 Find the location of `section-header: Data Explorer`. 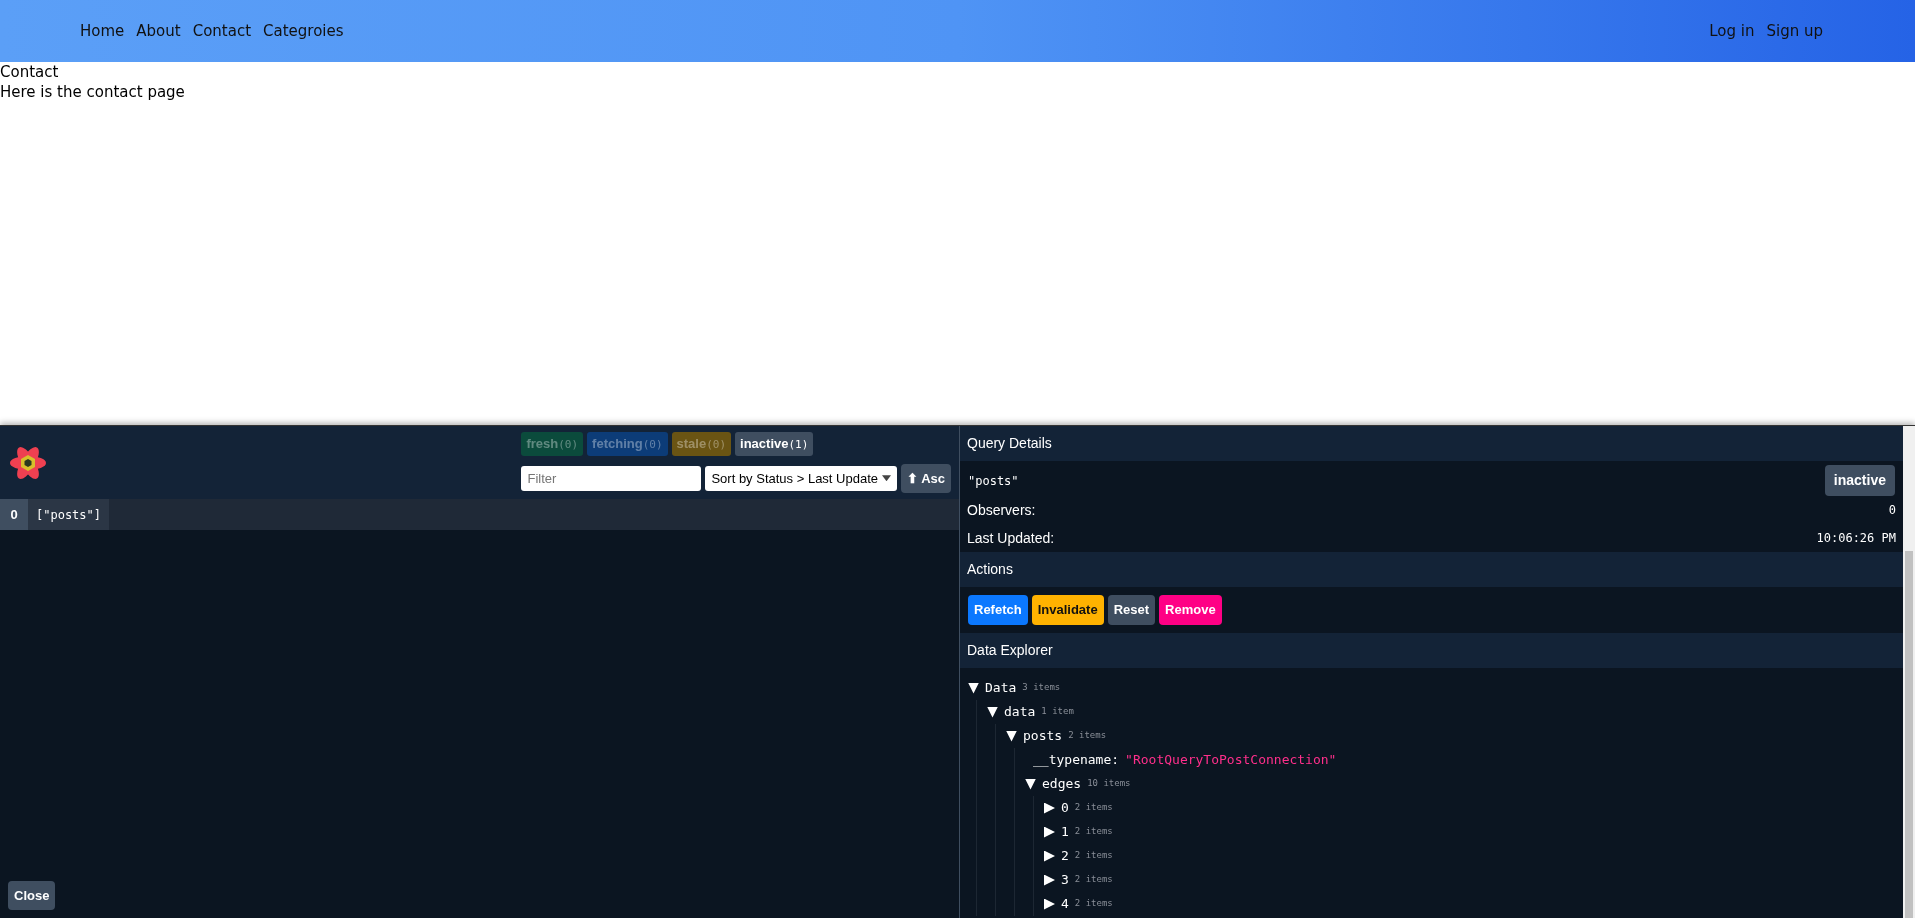

section-header: Data Explorer is located at coordinates (1431, 650).